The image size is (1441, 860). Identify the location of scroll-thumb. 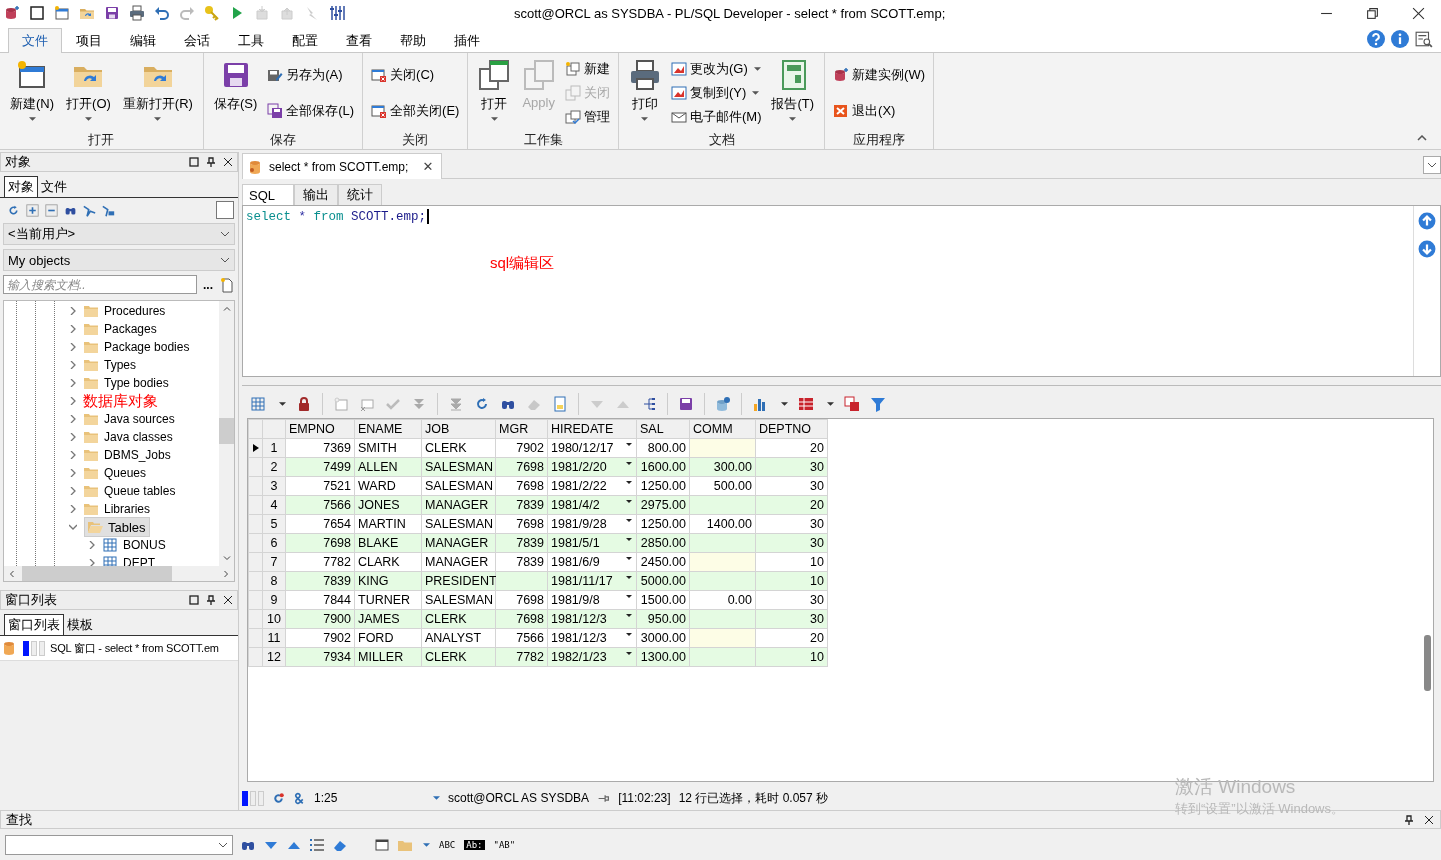
(1427, 663).